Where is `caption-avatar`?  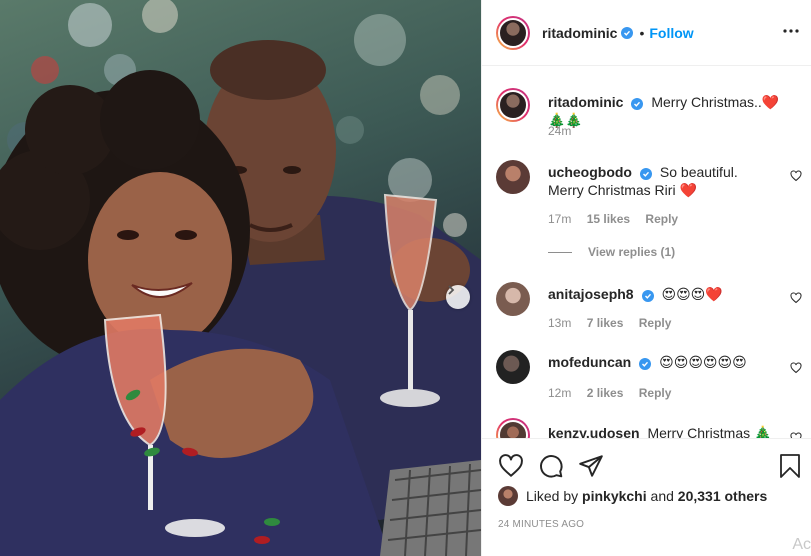
caption-avatar is located at coordinates (513, 105).